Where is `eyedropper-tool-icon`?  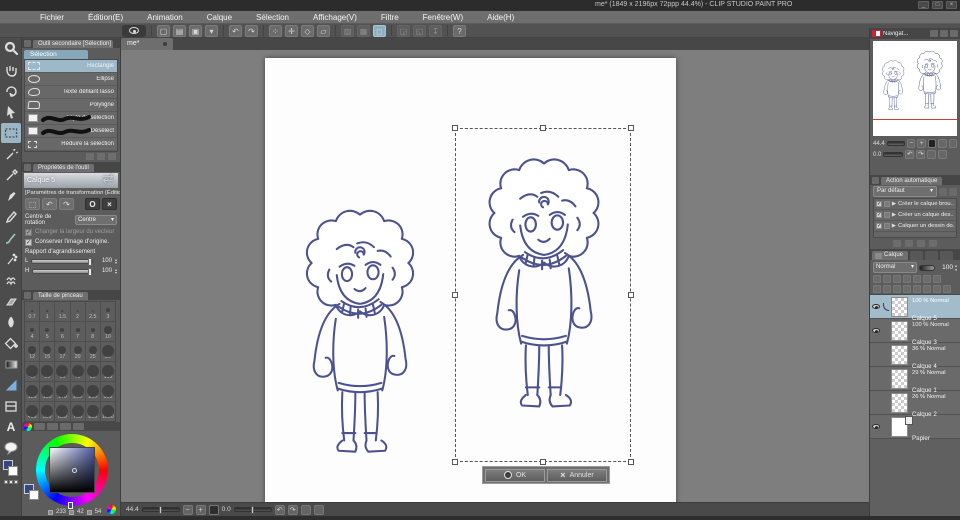 eyedropper-tool-icon is located at coordinates (11, 175).